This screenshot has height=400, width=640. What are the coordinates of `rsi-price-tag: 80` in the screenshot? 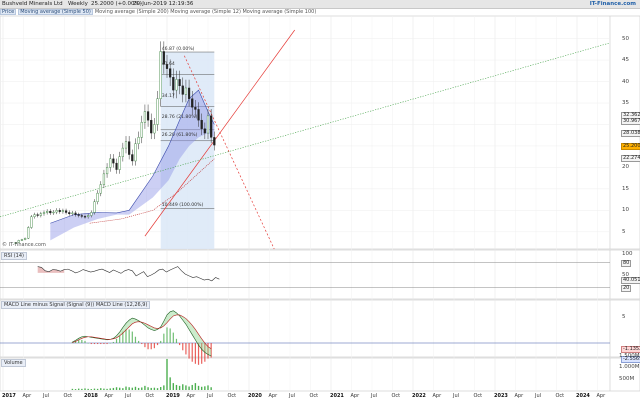 It's located at (626, 263).